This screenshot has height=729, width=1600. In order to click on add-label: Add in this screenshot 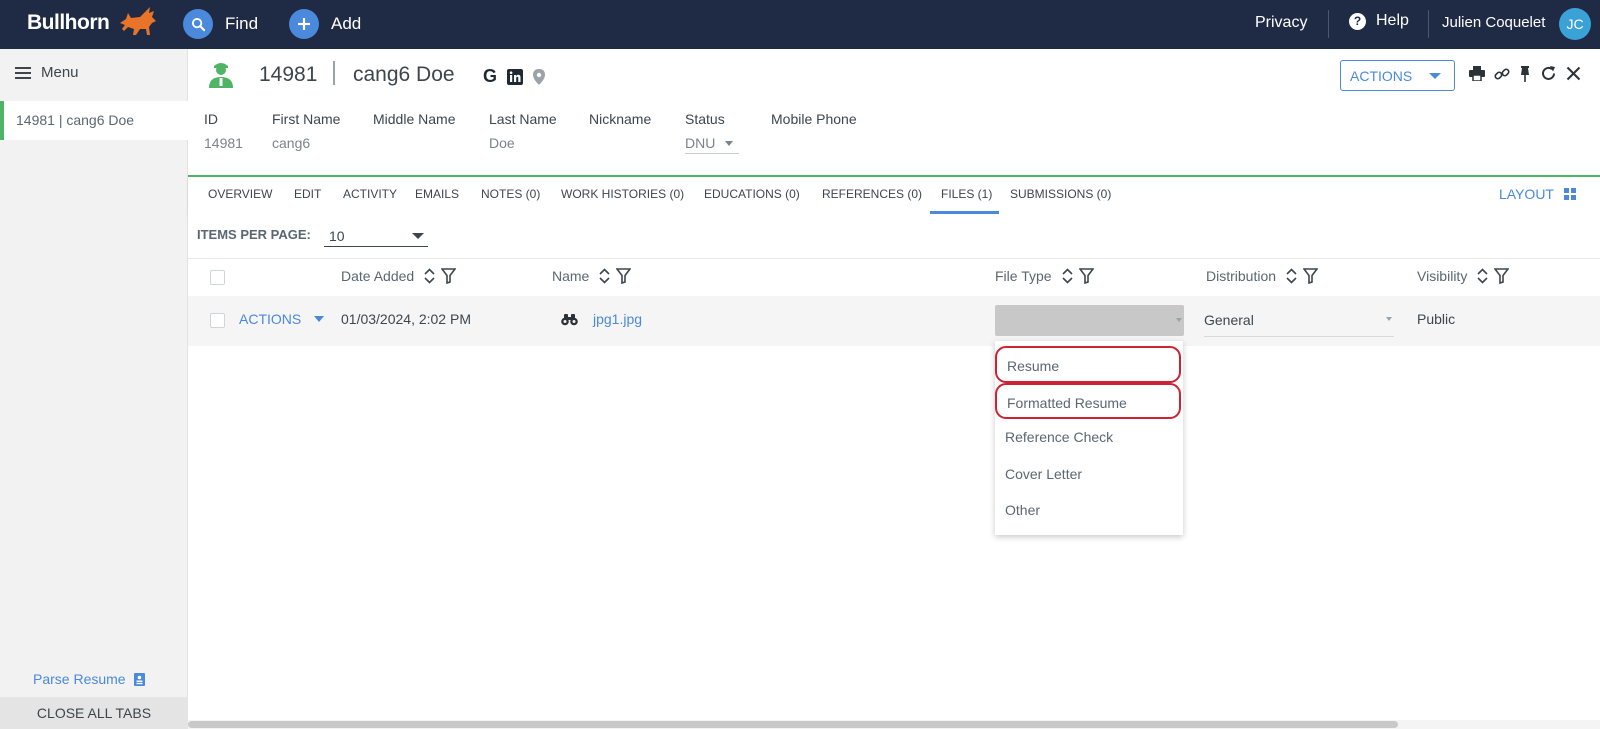, I will do `click(346, 23)`.